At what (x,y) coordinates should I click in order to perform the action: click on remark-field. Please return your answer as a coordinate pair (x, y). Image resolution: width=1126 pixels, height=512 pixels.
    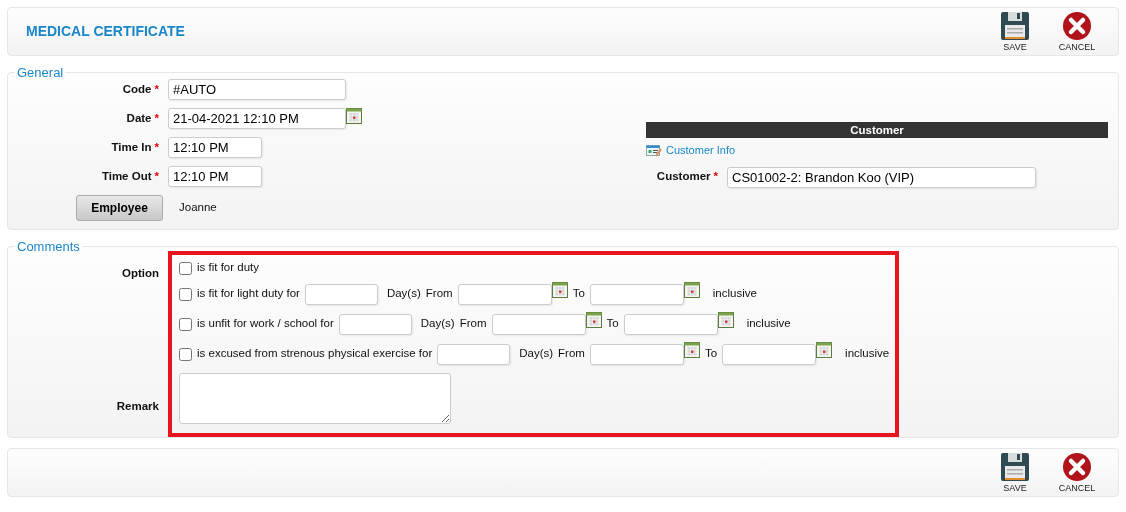
    Looking at the image, I should click on (315, 398).